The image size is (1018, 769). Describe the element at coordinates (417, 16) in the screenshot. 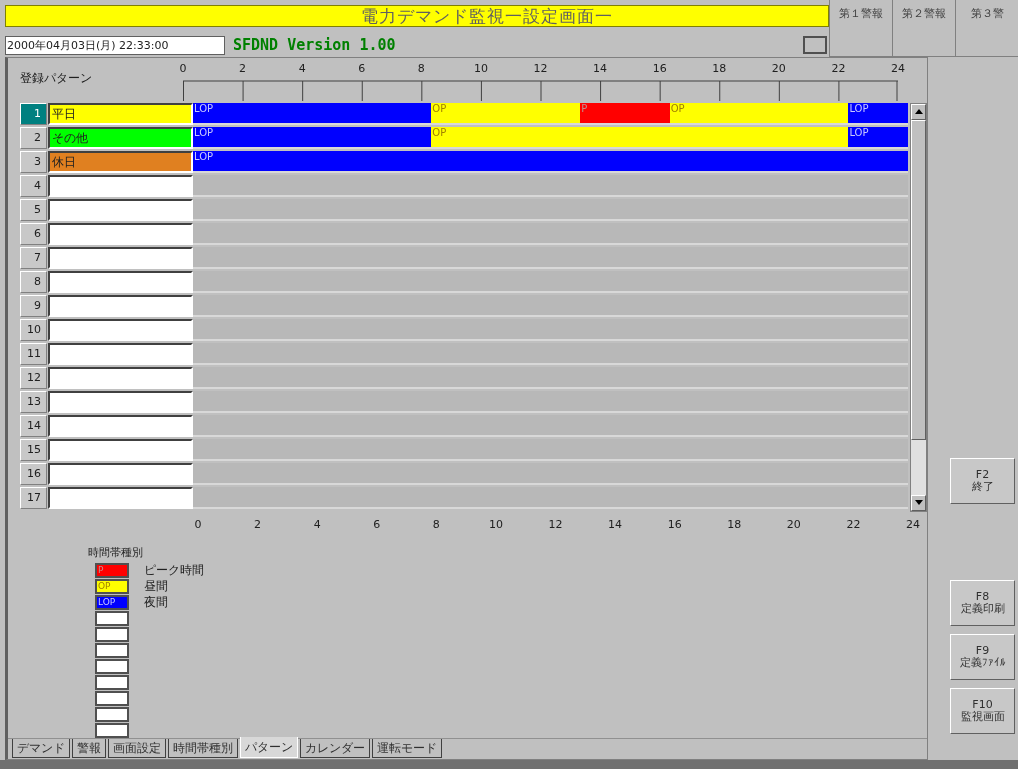

I see `window-title: 電力デマンド監視一設定画面一` at that location.